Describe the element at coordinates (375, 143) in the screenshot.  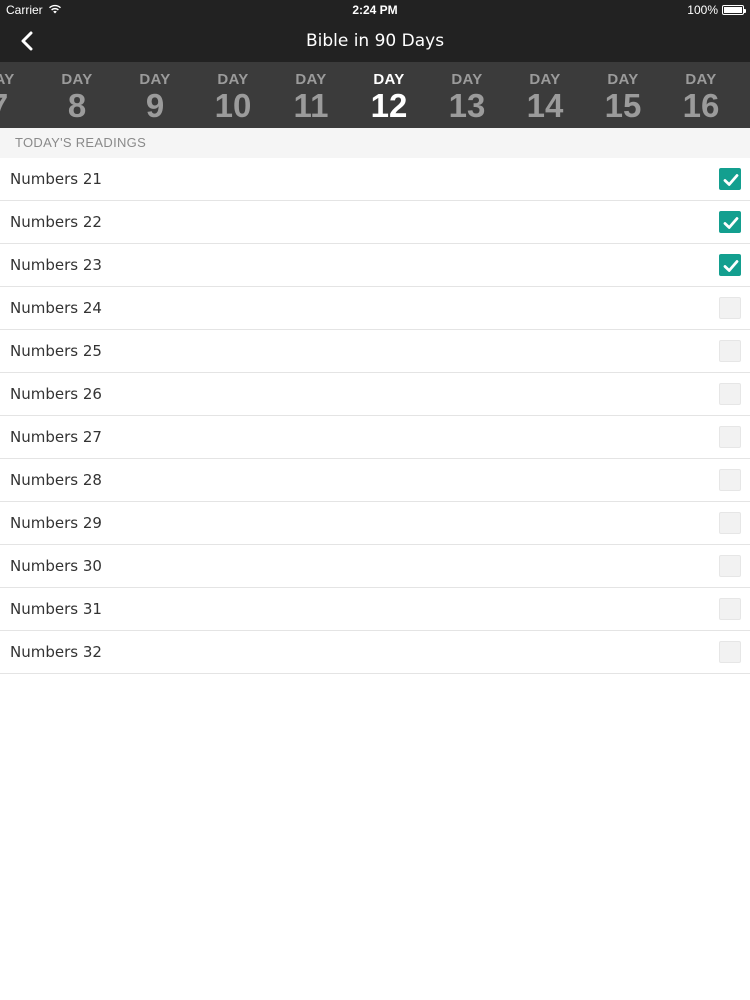
I see `section-header: TODAY'S READINGS` at that location.